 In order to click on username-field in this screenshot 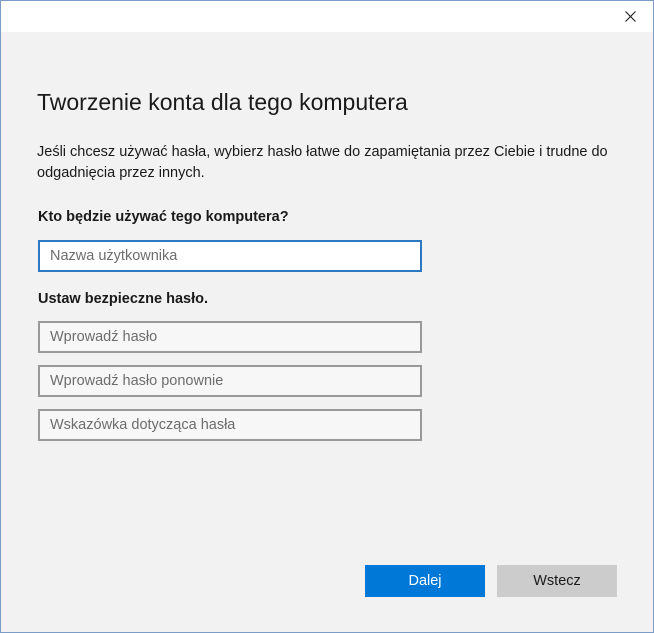, I will do `click(230, 256)`.